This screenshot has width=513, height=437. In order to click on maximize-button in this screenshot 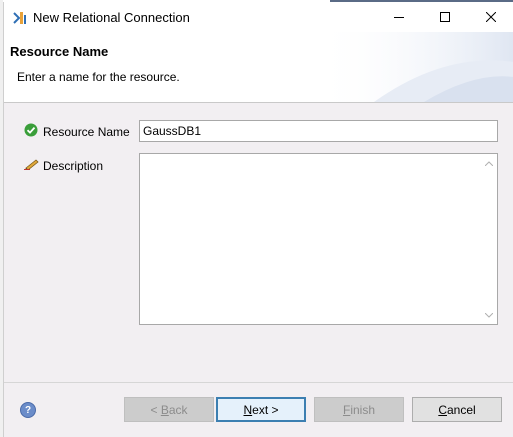, I will do `click(445, 17)`.